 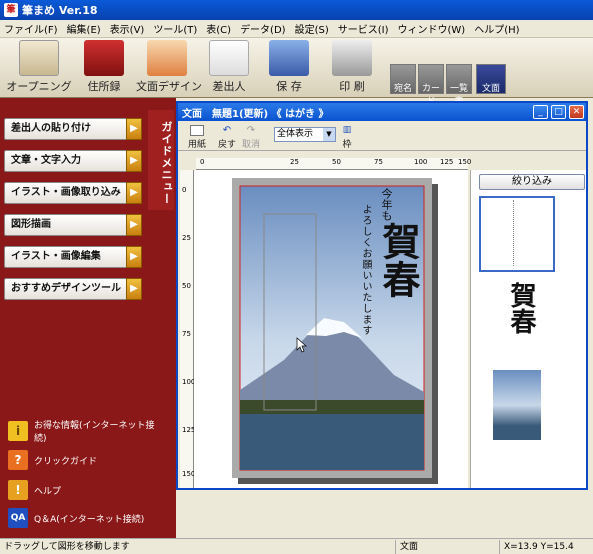 I want to click on frame-icon: ▥, so click(x=347, y=130).